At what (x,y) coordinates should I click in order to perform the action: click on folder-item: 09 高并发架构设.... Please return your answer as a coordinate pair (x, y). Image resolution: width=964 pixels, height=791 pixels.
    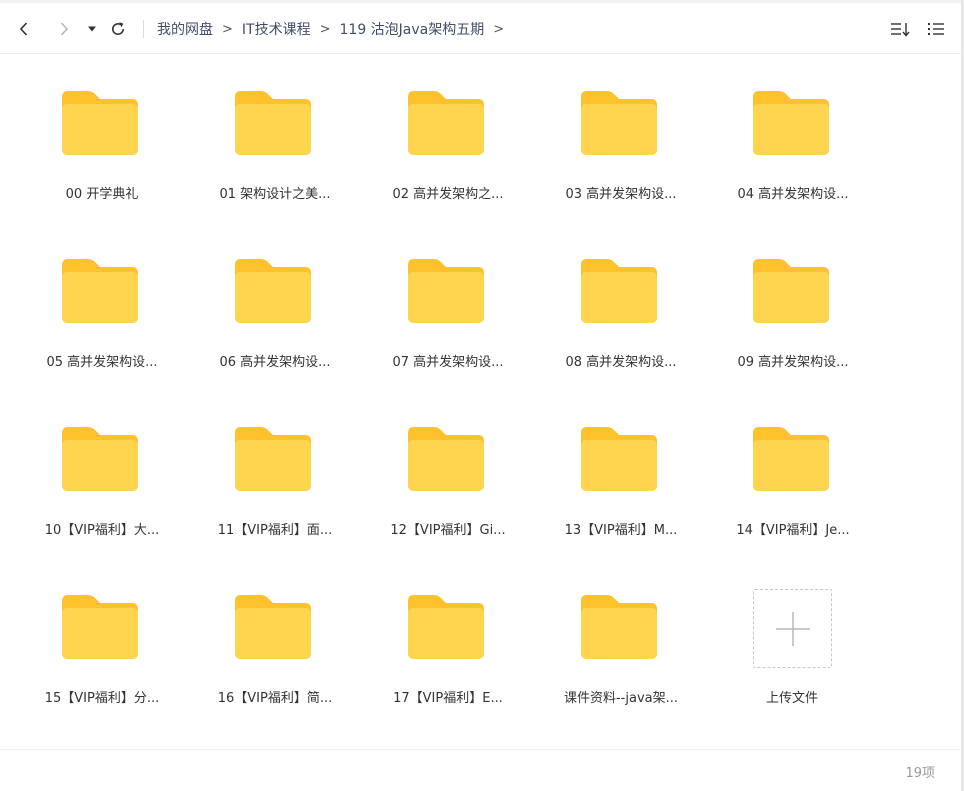
    Looking at the image, I should click on (793, 297).